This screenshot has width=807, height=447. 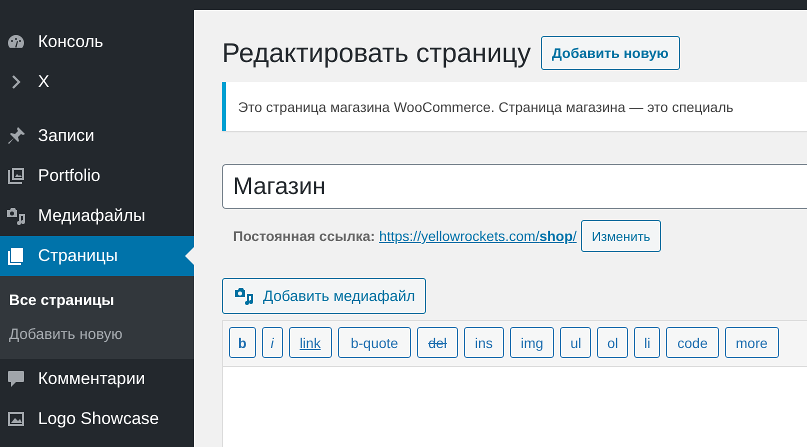 I want to click on quicktag-button: li, so click(x=647, y=342).